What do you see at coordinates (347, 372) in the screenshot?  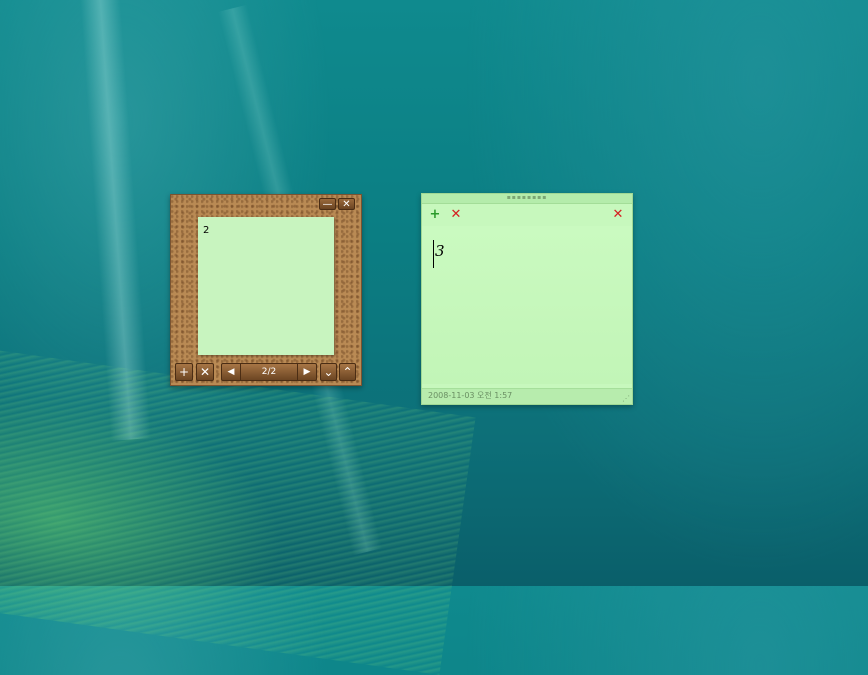 I see `expand-button: ⌃` at bounding box center [347, 372].